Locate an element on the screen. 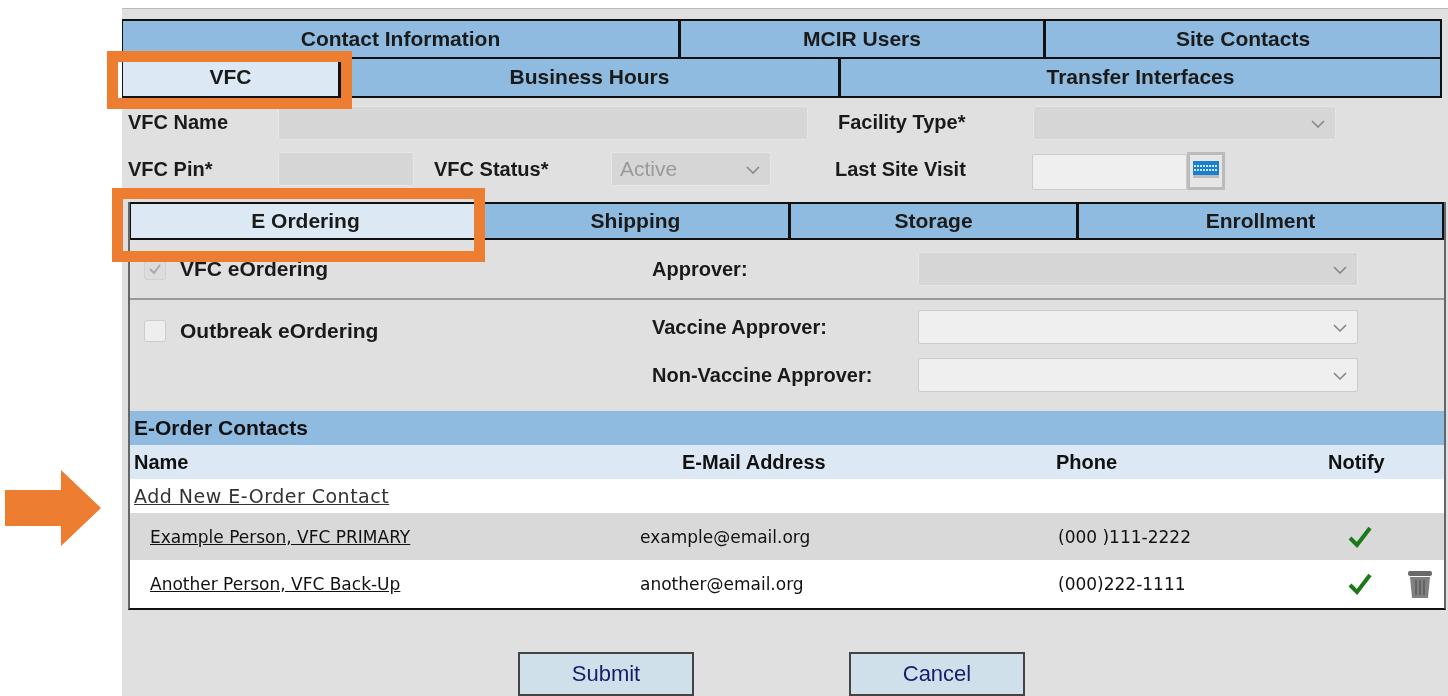  field-label: Non-Vaccine Approver: is located at coordinates (763, 375).